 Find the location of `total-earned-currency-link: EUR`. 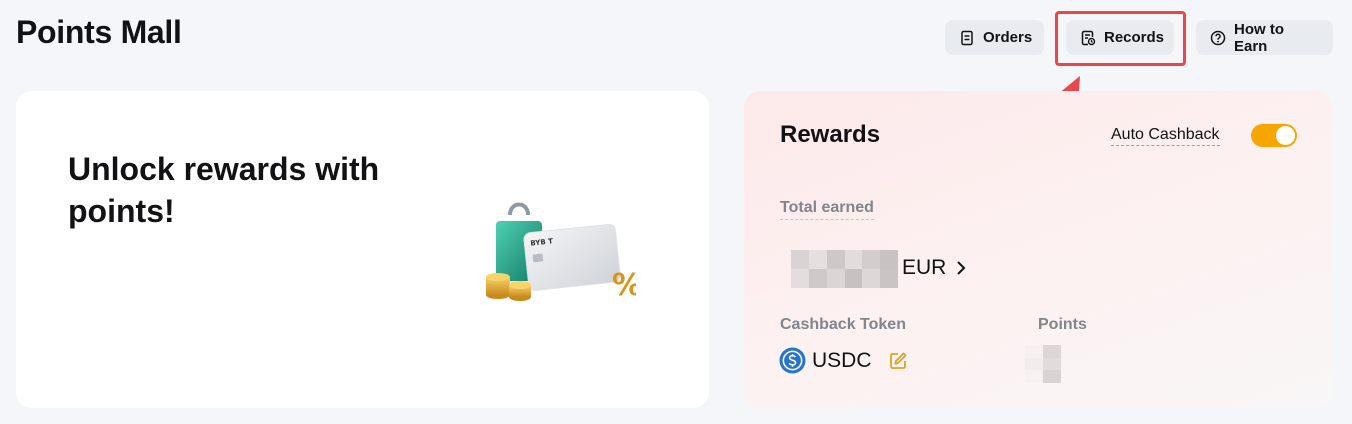

total-earned-currency-link: EUR is located at coordinates (934, 268).